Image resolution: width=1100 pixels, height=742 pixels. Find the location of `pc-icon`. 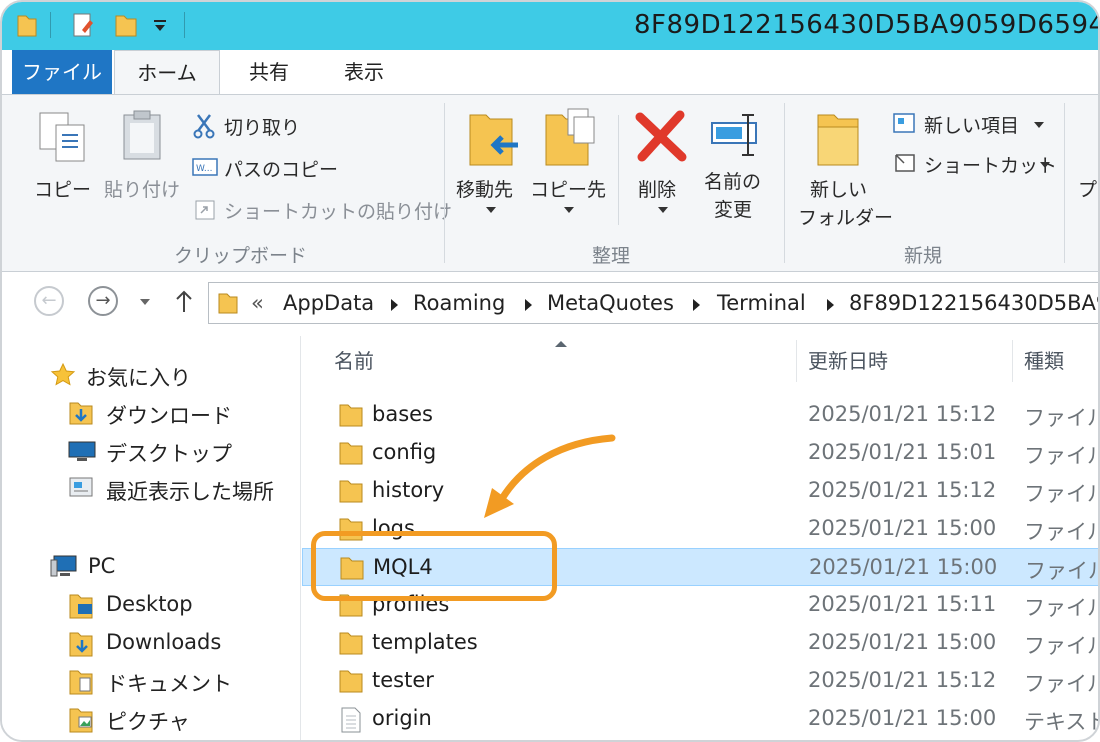

pc-icon is located at coordinates (63, 566).